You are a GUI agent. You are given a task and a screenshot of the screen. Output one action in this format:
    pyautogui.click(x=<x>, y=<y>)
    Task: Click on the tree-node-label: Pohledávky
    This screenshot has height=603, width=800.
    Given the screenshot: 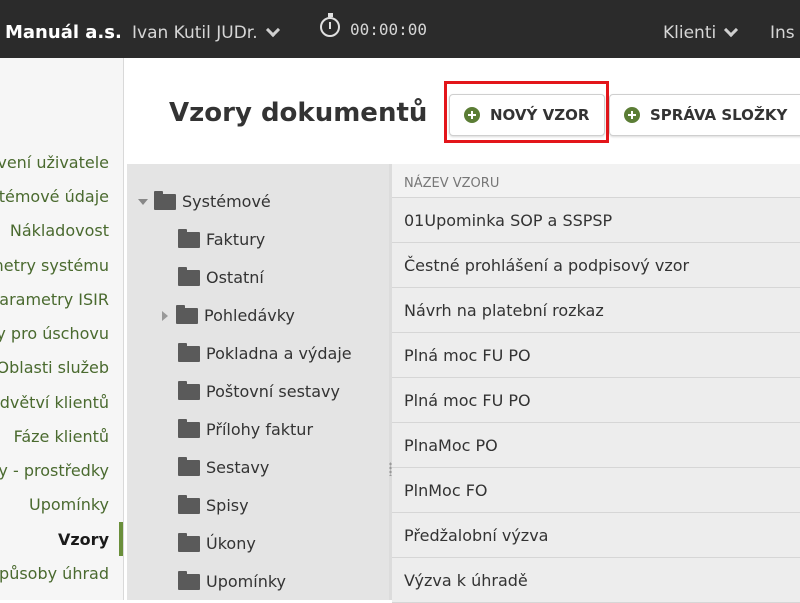 What is the action you would take?
    pyautogui.click(x=249, y=315)
    